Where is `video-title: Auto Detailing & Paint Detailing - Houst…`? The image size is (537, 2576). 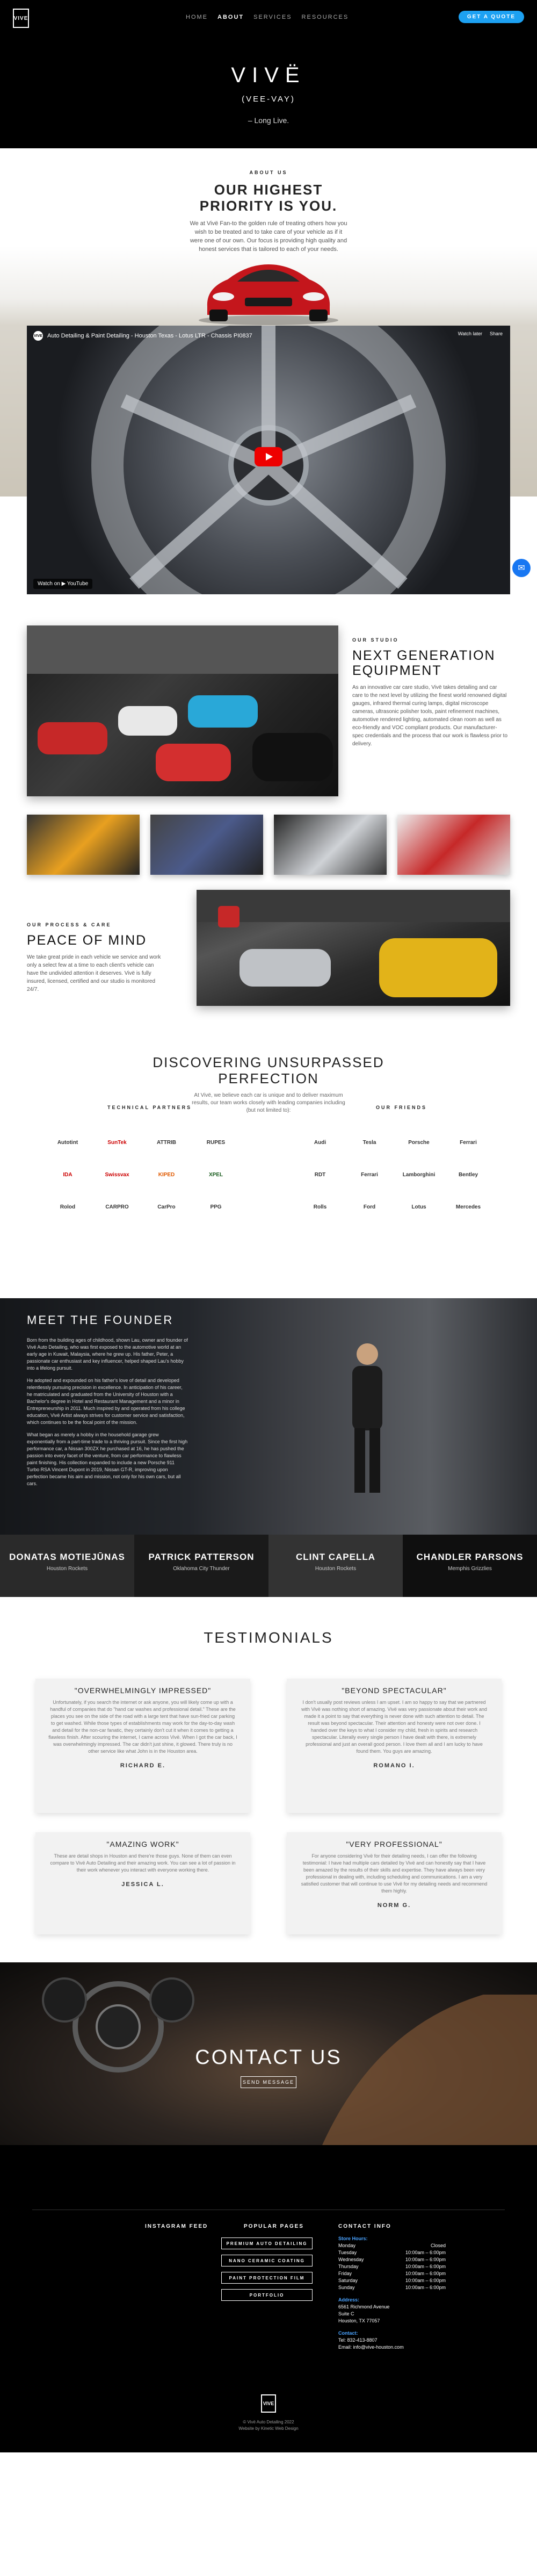
video-title: Auto Detailing & Paint Detailing - Houst… is located at coordinates (149, 336).